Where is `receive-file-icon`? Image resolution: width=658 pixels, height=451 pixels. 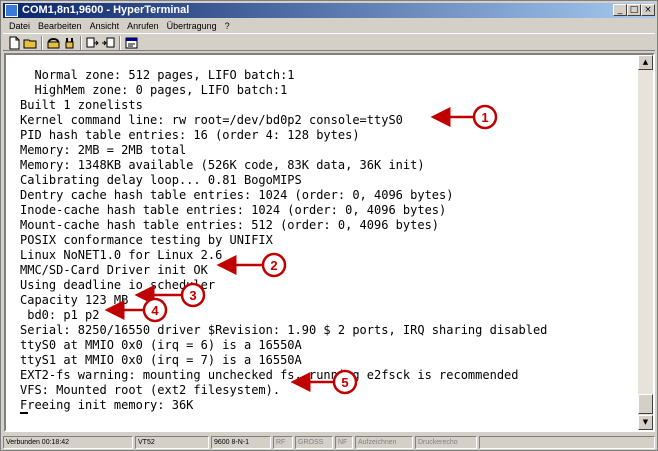 receive-file-icon is located at coordinates (108, 43).